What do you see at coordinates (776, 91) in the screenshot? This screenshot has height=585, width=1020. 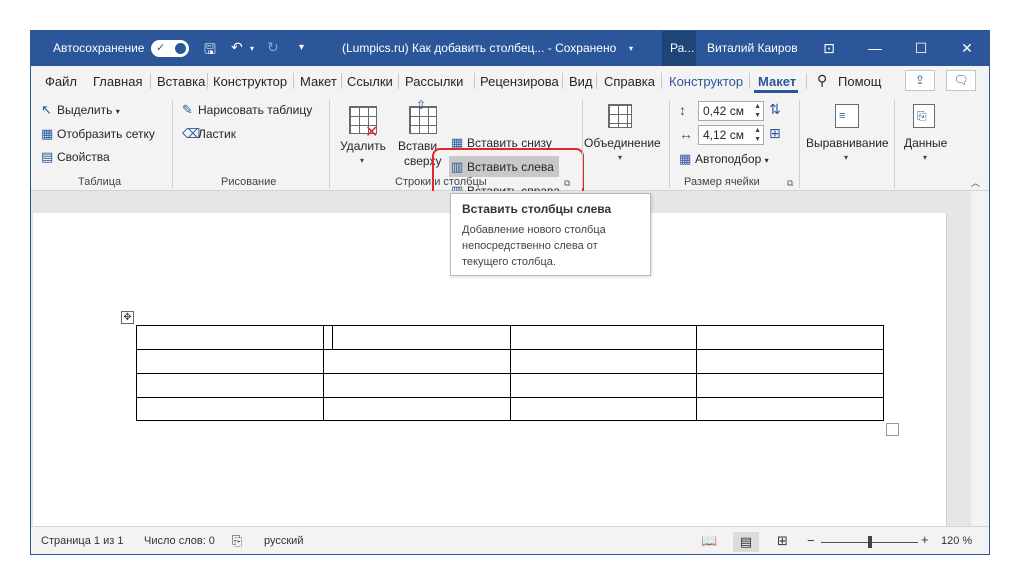 I see `active-tab-indicator` at bounding box center [776, 91].